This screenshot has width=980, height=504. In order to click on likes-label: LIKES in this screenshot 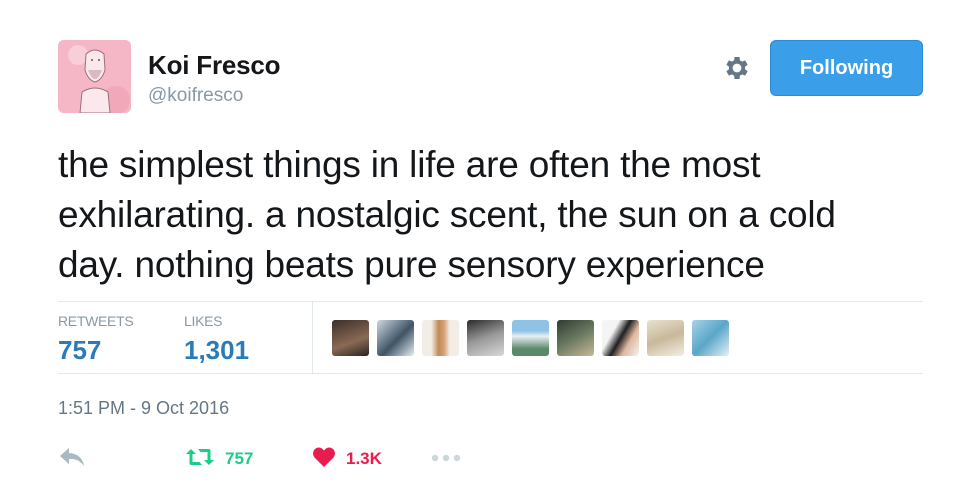, I will do `click(203, 321)`.